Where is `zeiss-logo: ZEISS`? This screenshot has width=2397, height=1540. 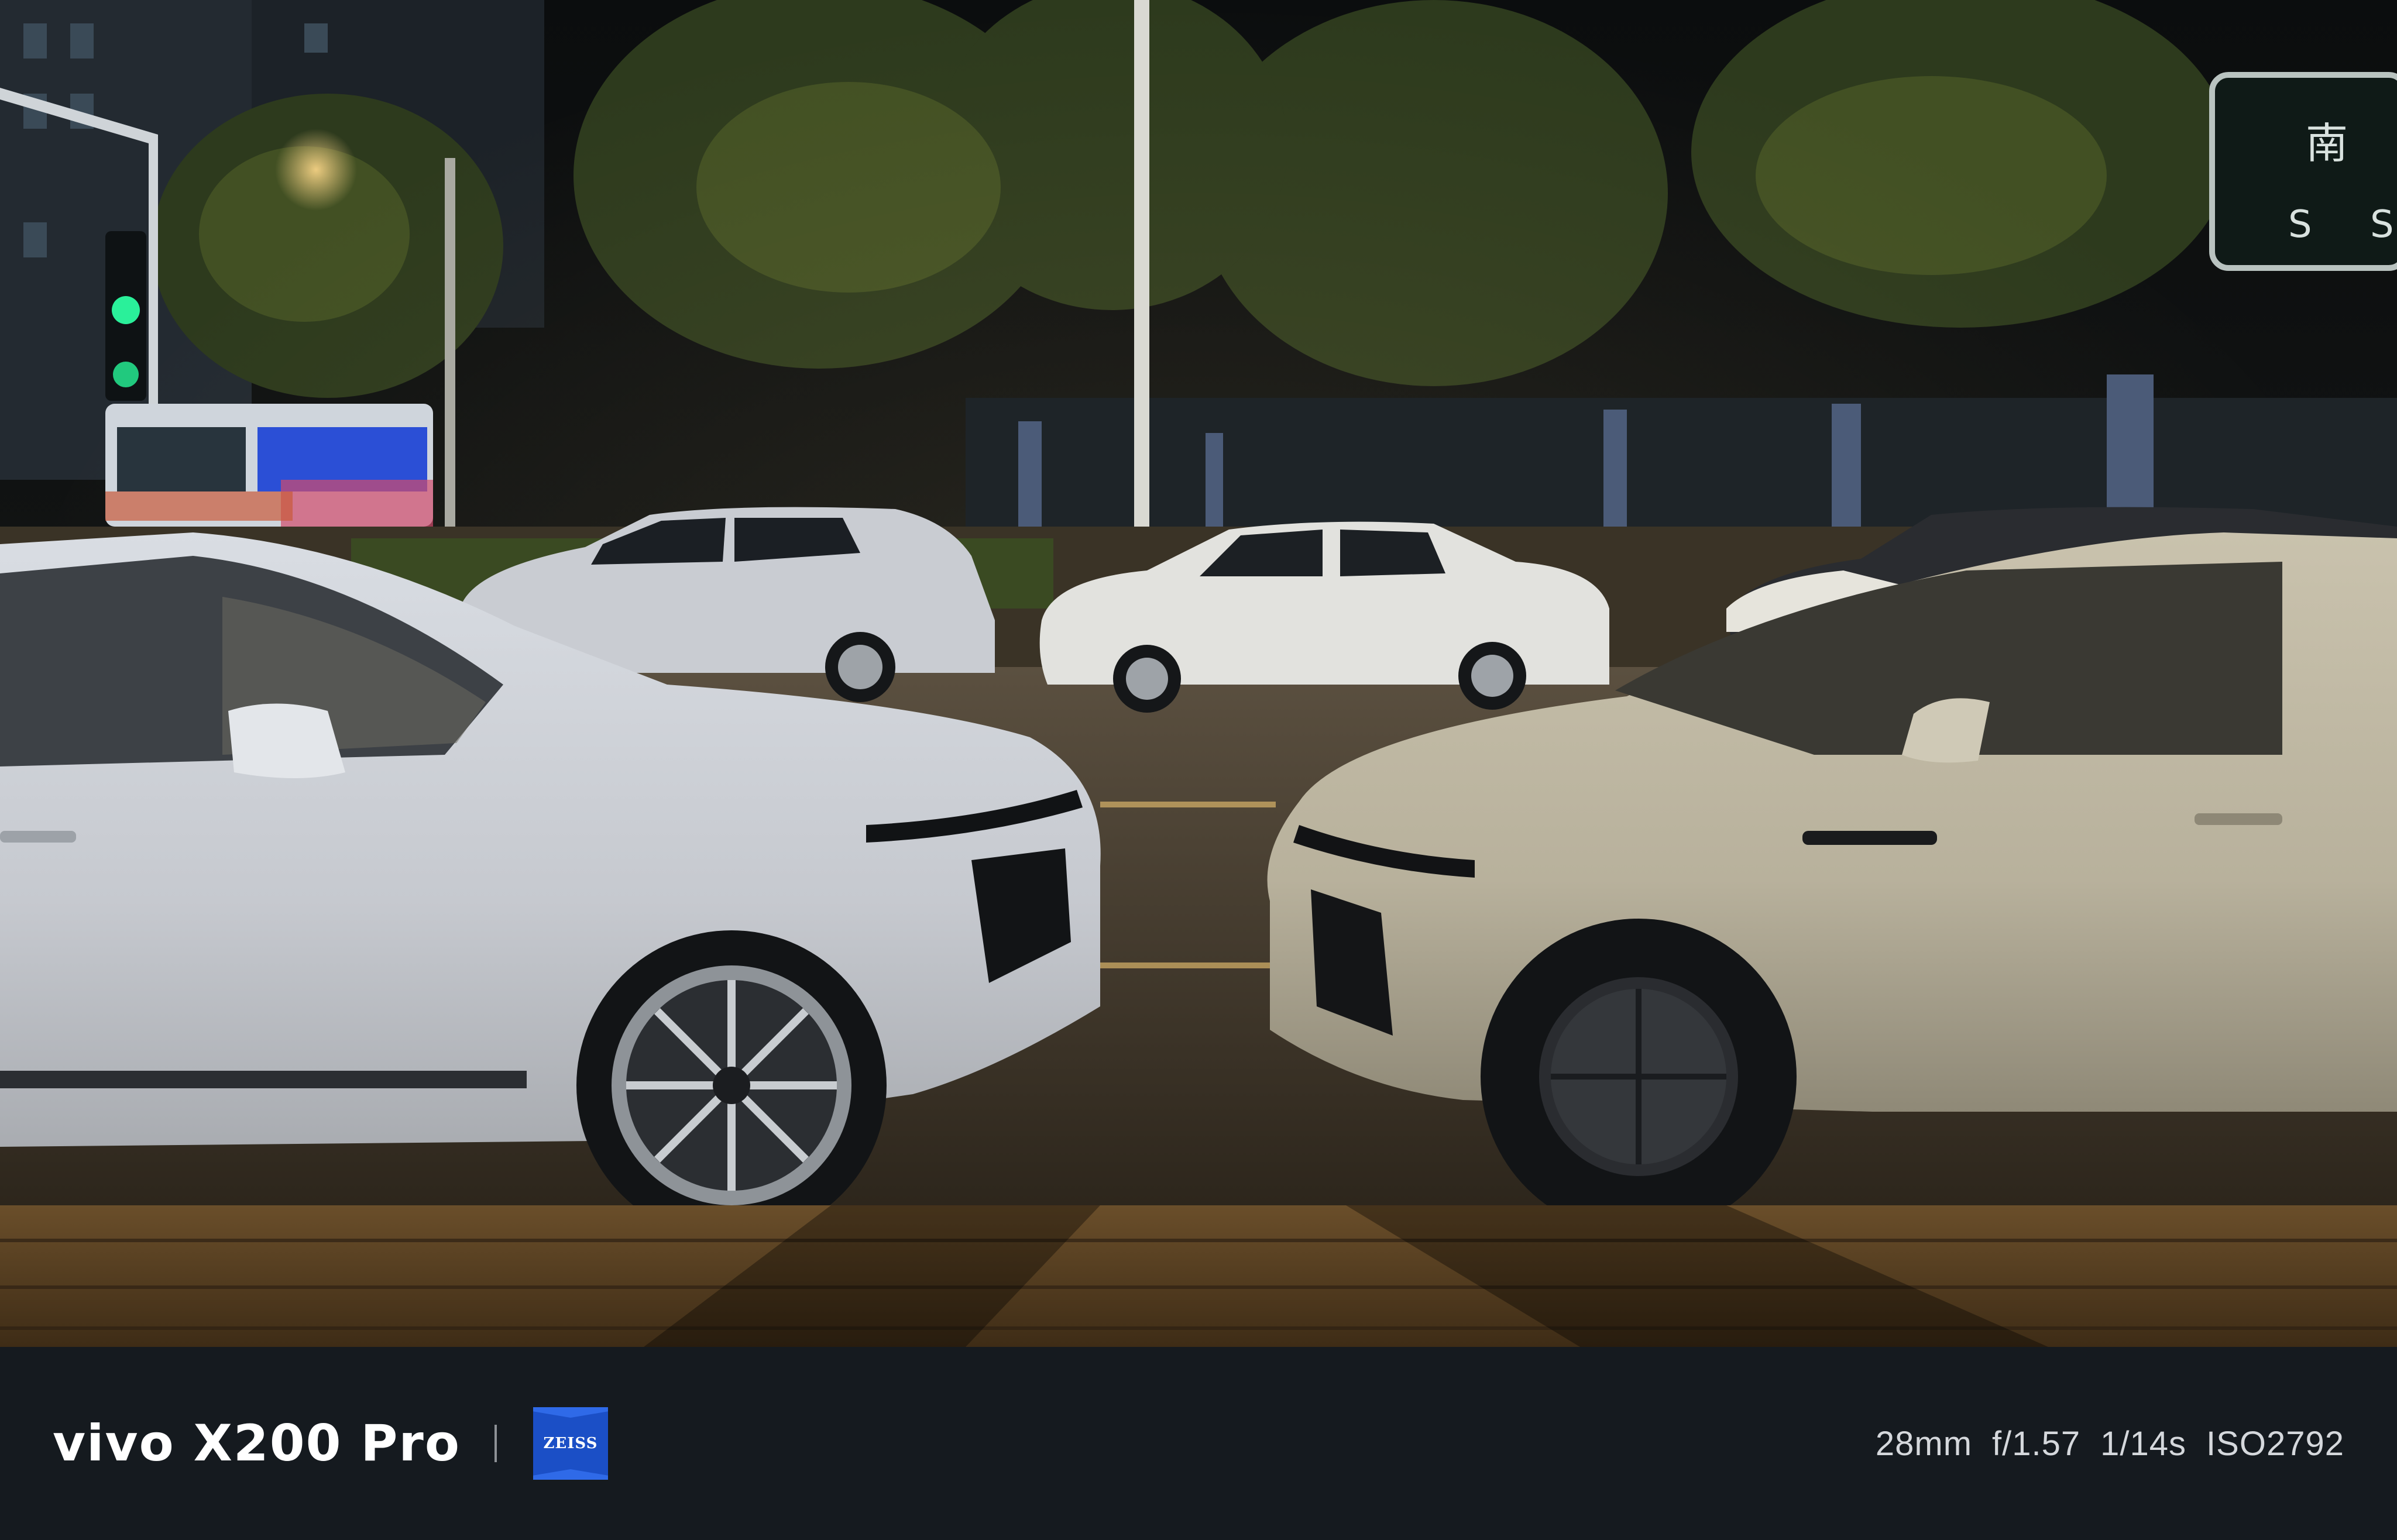 zeiss-logo: ZEISS is located at coordinates (570, 1443).